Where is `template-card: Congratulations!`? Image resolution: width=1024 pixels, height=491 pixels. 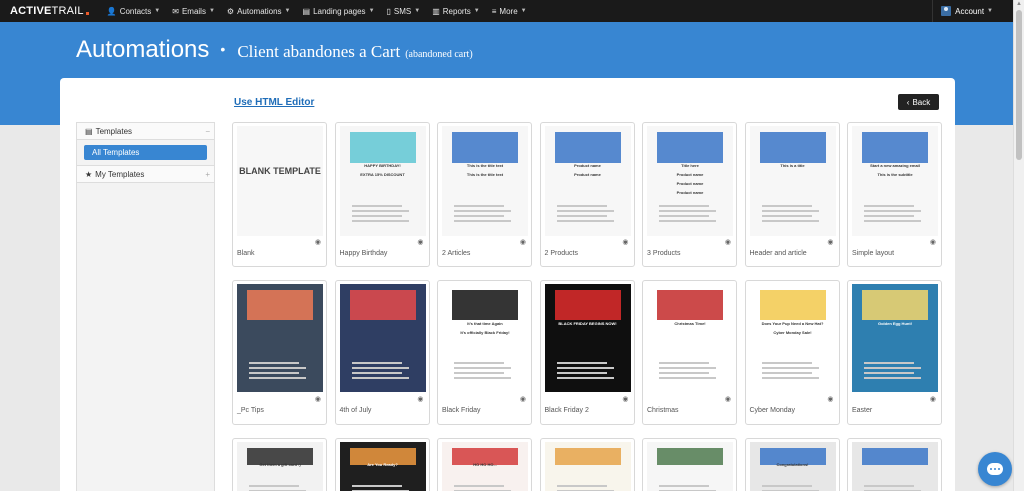 template-card: Congratulations! is located at coordinates (792, 464).